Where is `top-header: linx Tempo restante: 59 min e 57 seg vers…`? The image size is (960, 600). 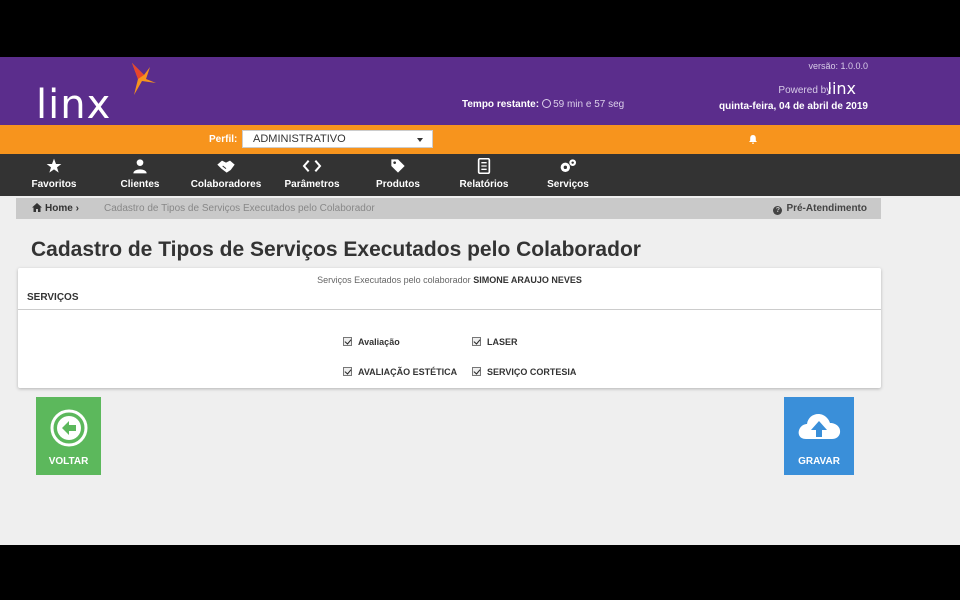 top-header: linx Tempo restante: 59 min e 57 seg vers… is located at coordinates (480, 92).